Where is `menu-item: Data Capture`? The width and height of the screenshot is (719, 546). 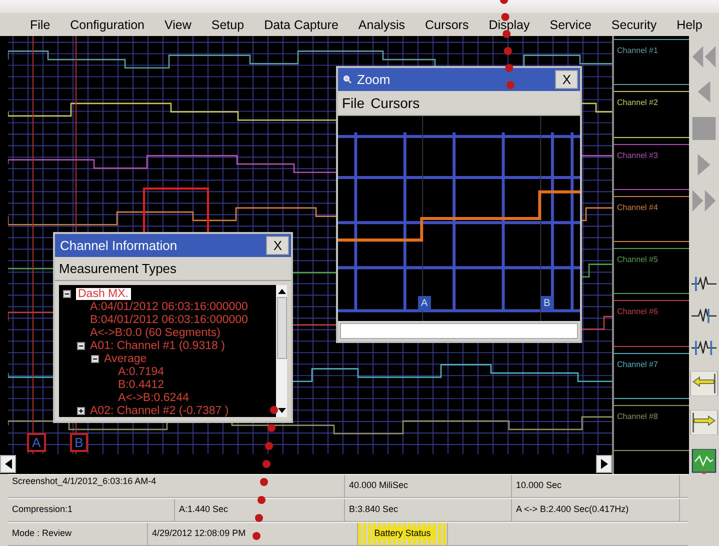 menu-item: Data Capture is located at coordinates (301, 25).